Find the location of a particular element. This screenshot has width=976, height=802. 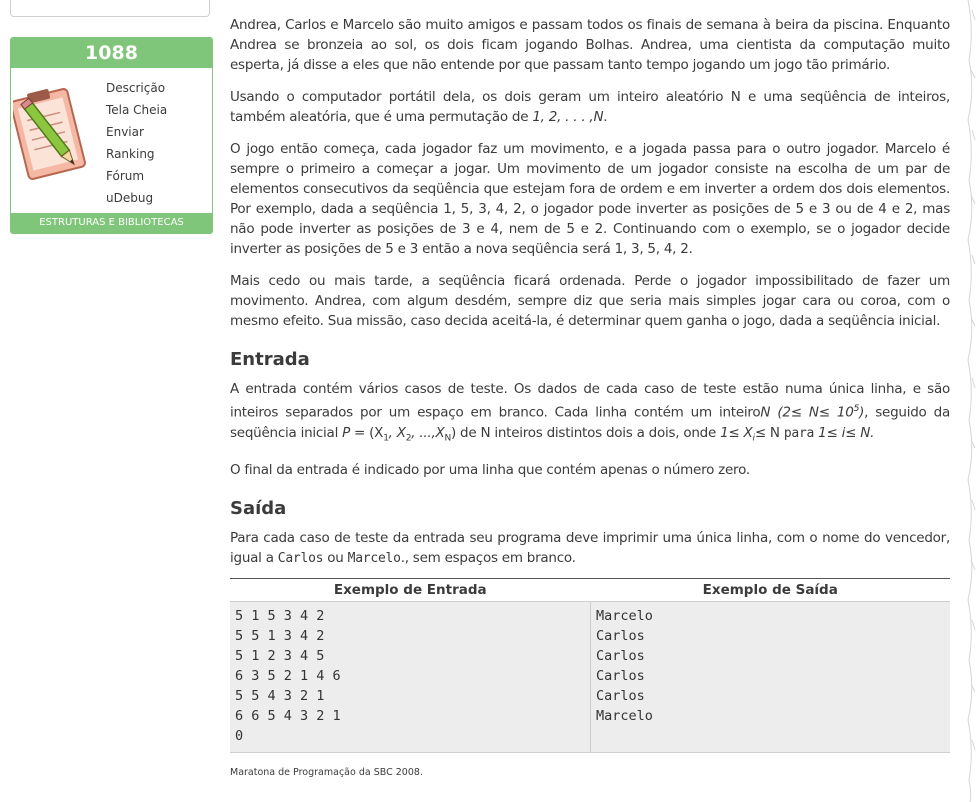

sample-input-header: Exemplo de Entrada is located at coordinates (410, 590).